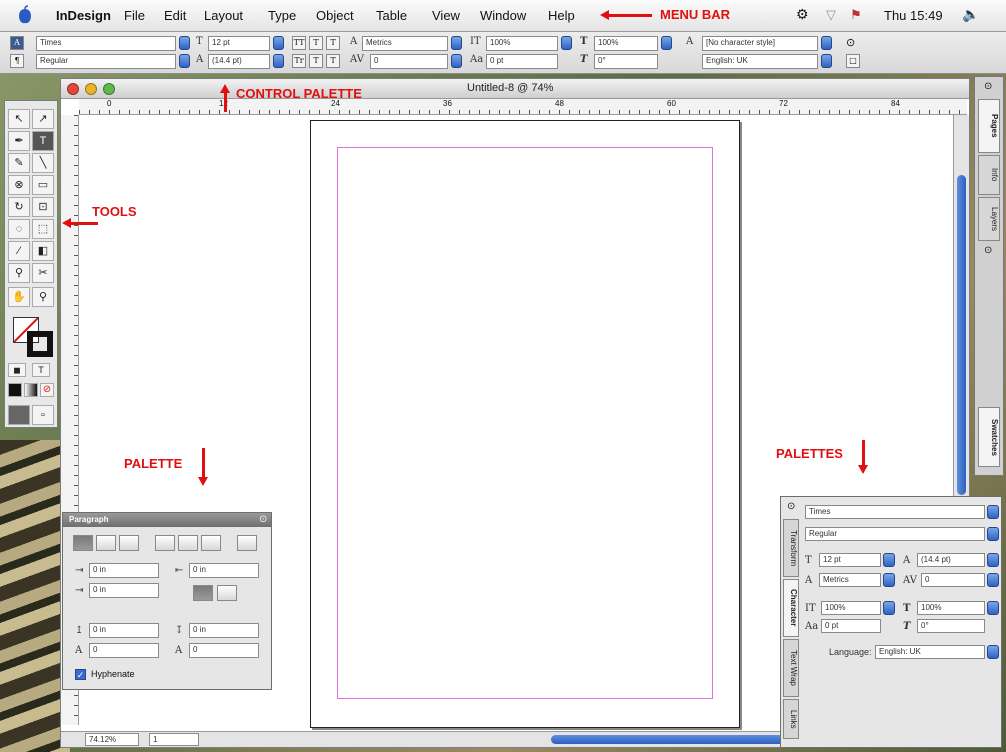  Describe the element at coordinates (224, 570) in the screenshot. I see `right-indent-field: 0 in` at that location.